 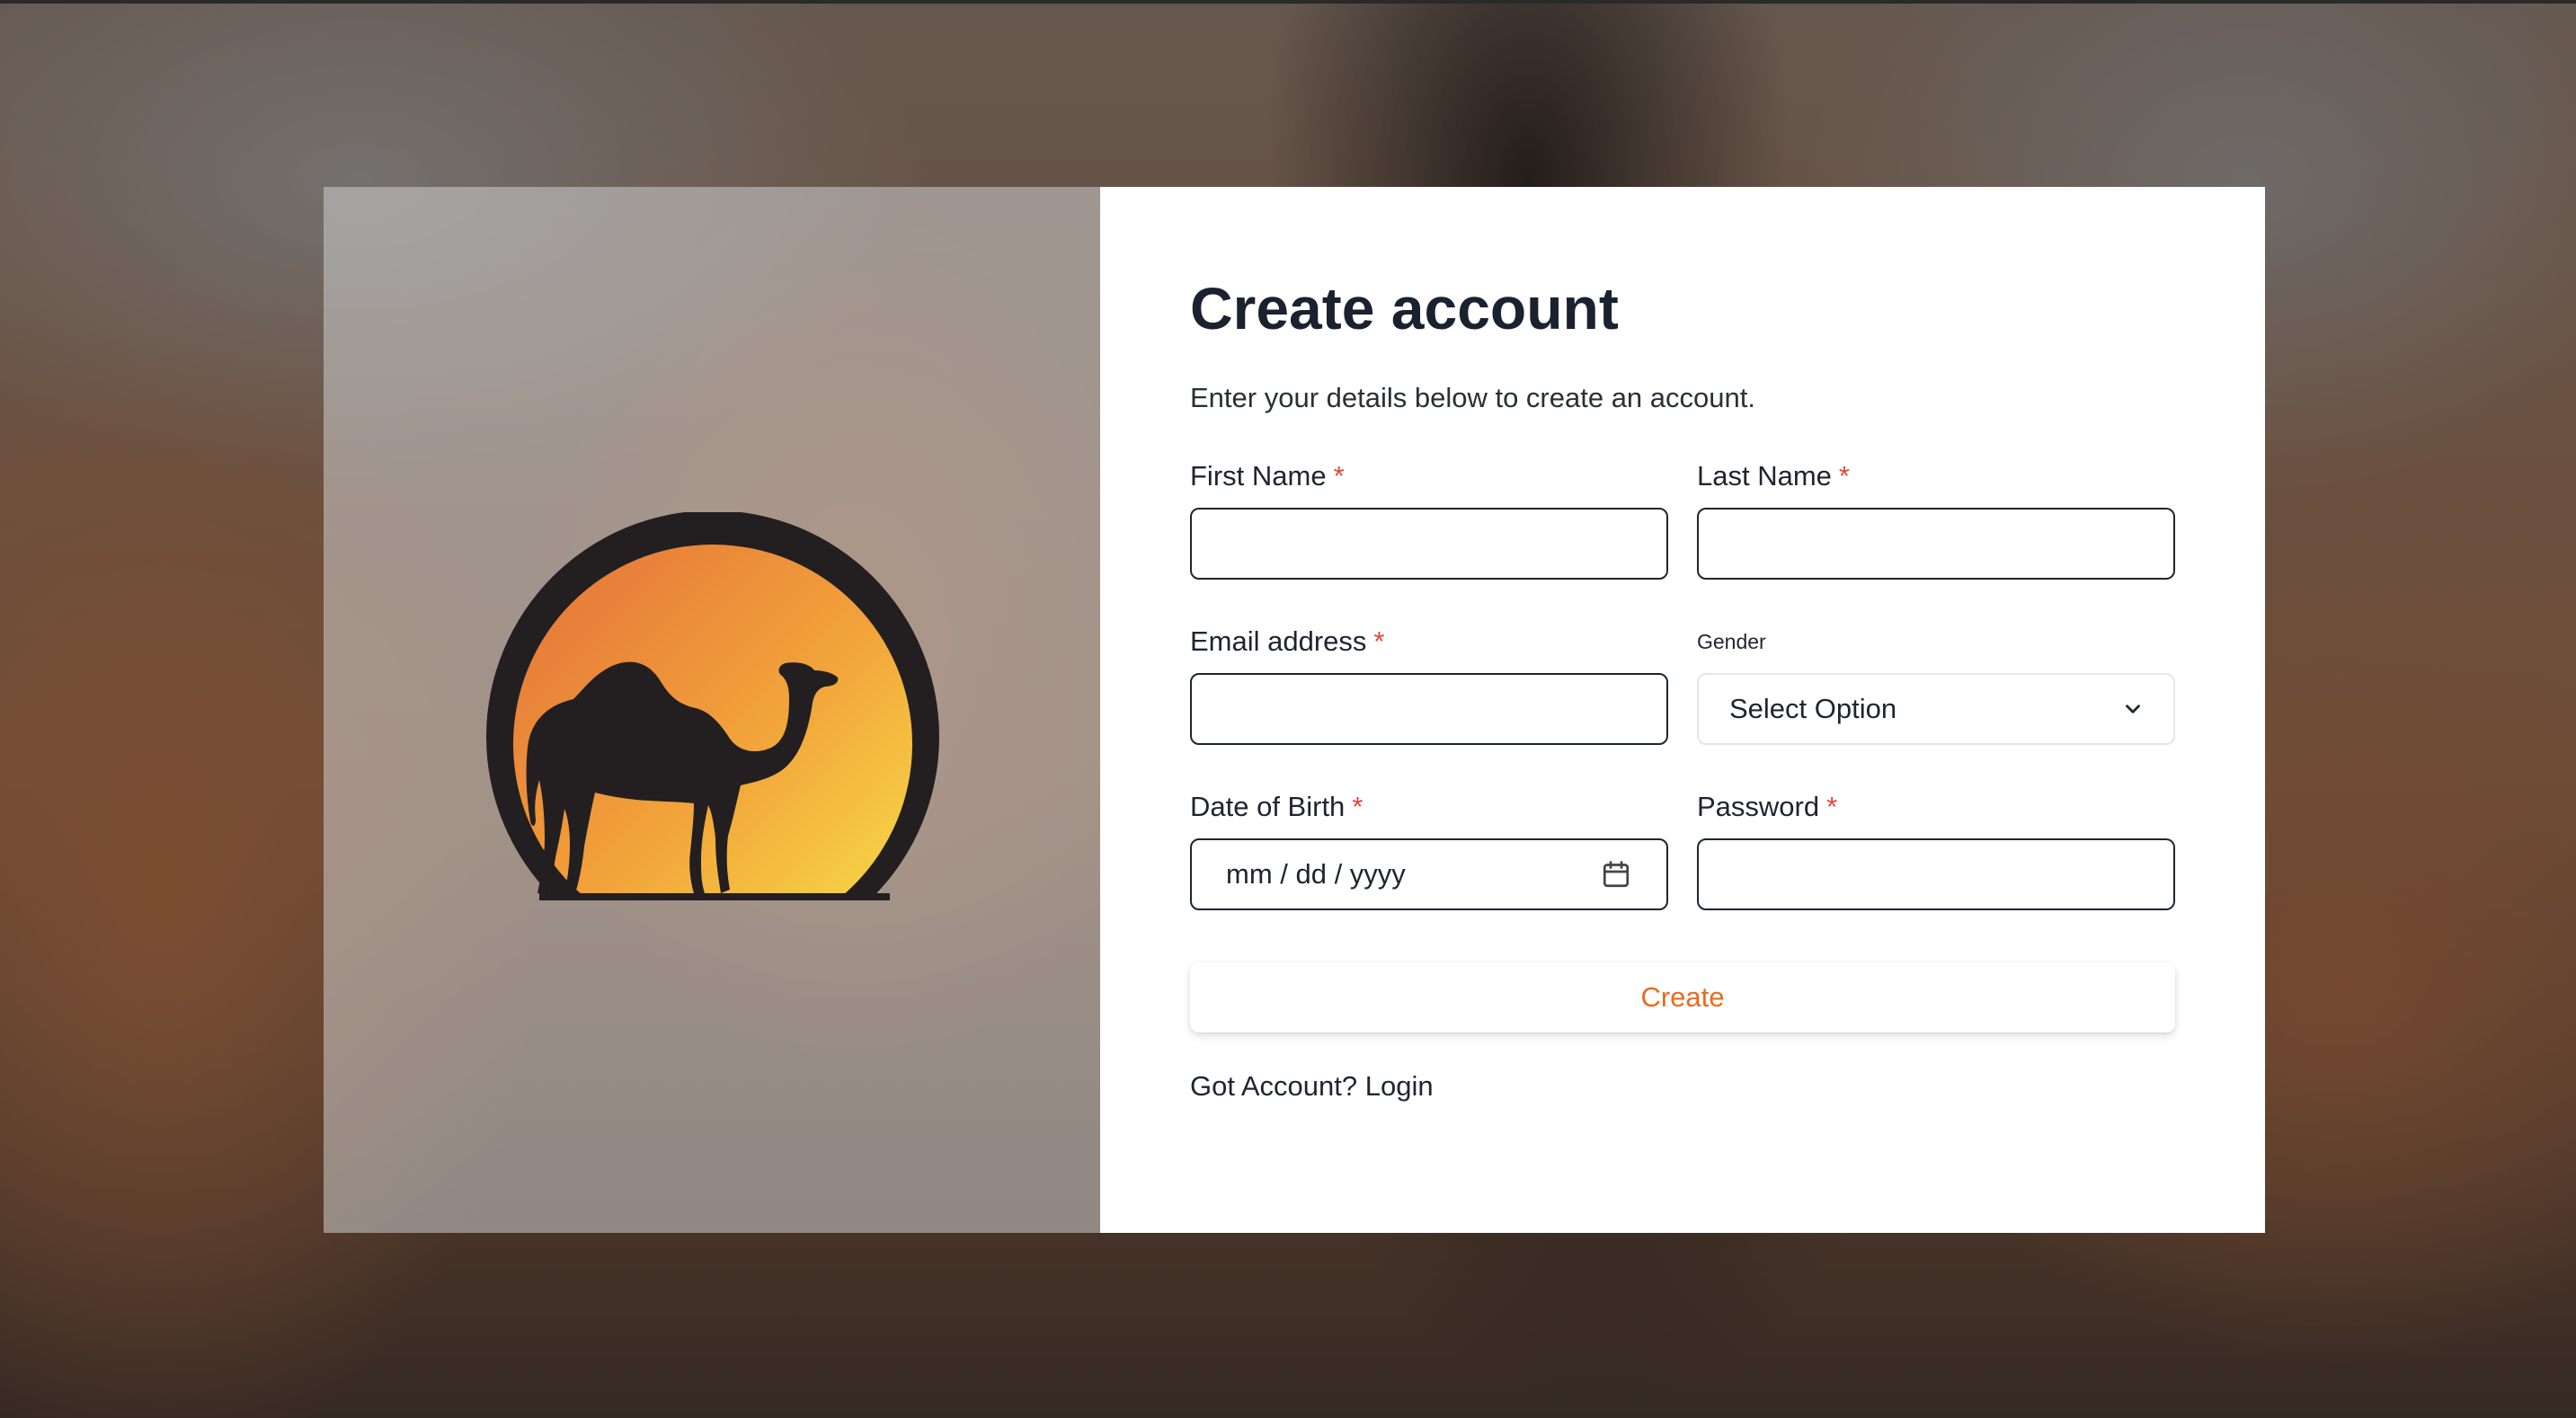 I want to click on chevron-down-icon, so click(x=2133, y=709).